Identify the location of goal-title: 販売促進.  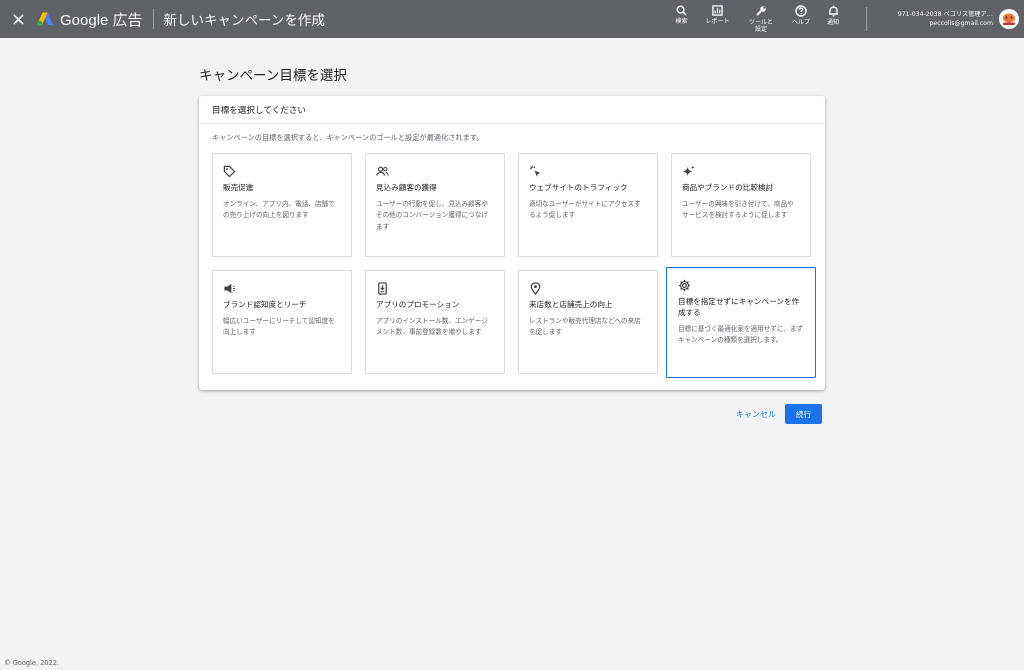
(238, 187).